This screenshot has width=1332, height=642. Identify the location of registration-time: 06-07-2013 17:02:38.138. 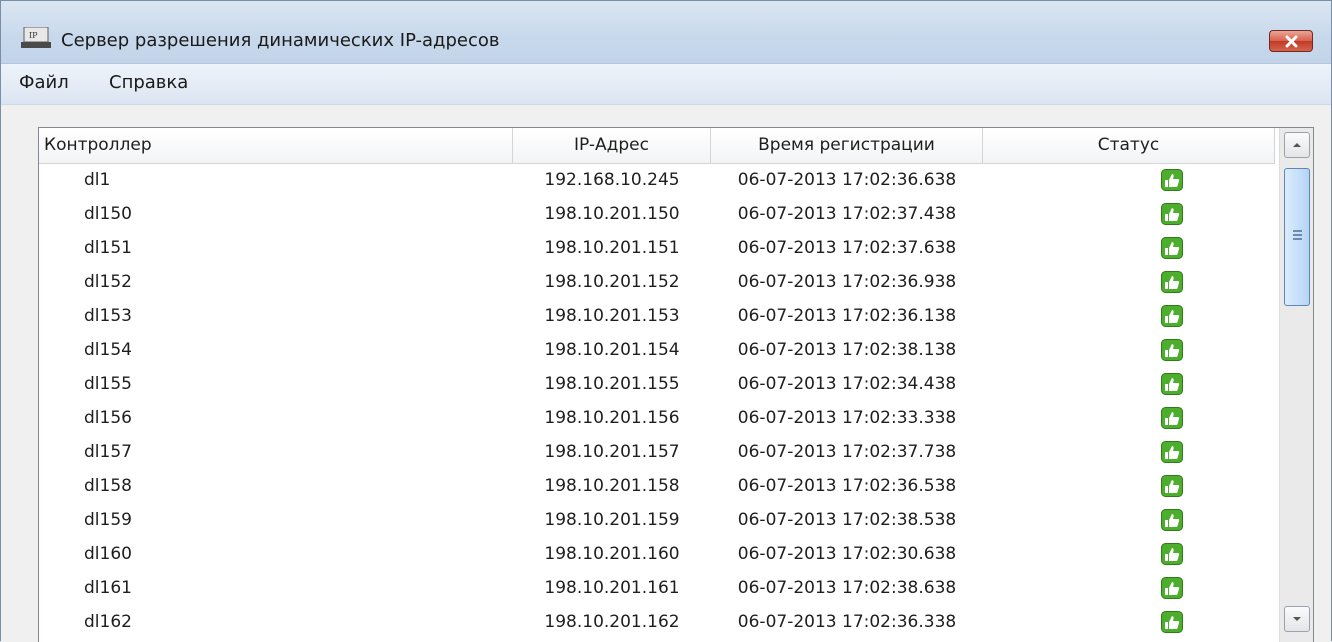
(847, 350).